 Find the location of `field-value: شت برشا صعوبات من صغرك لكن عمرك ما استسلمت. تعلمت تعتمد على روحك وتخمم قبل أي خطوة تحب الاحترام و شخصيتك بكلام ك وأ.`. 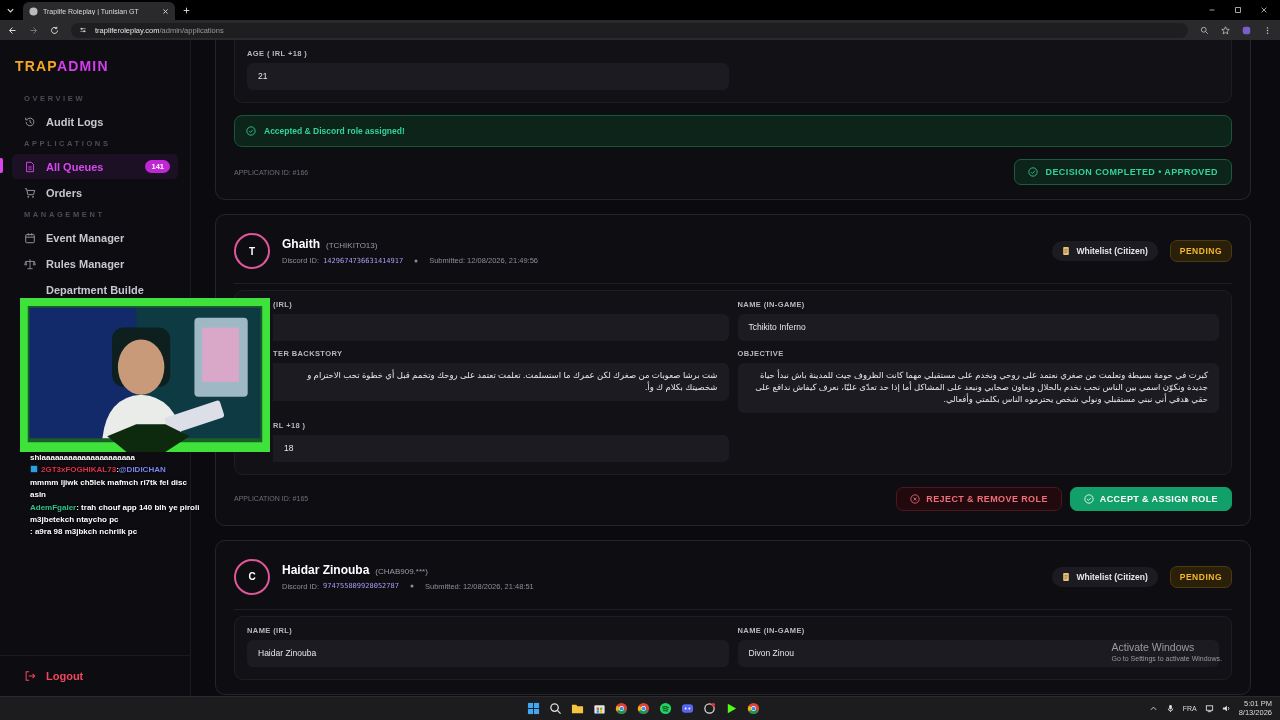

field-value: شت برشا صعوبات من صغرك لكن عمرك ما استسلمت. تعلمت تعتمد على روحك وتخمم قبل أي خطوة تحب الاحترام و شخصيتك بكلام ك وأ. is located at coordinates (501, 382).